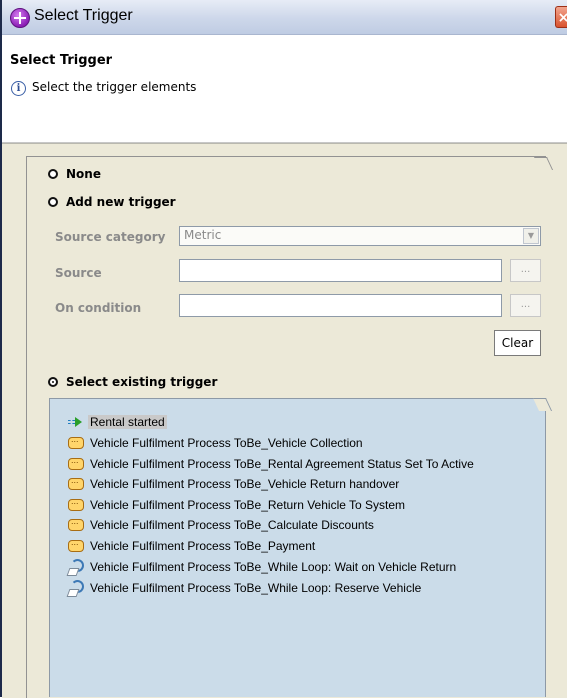  What do you see at coordinates (53, 174) in the screenshot?
I see `radio-none-button` at bounding box center [53, 174].